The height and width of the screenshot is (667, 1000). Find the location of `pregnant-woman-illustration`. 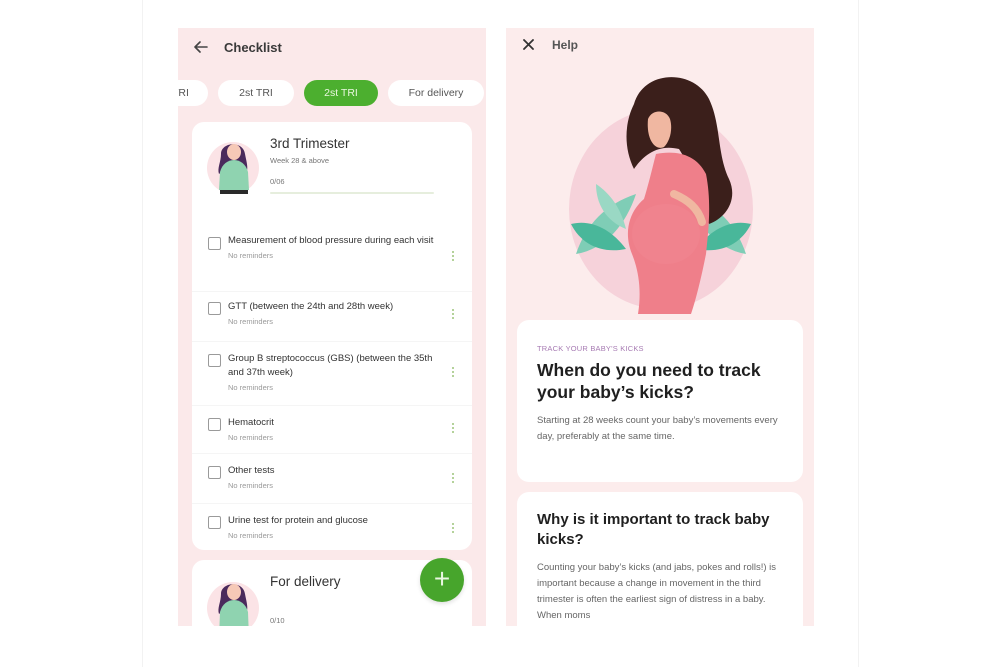

pregnant-woman-illustration is located at coordinates (661, 195).